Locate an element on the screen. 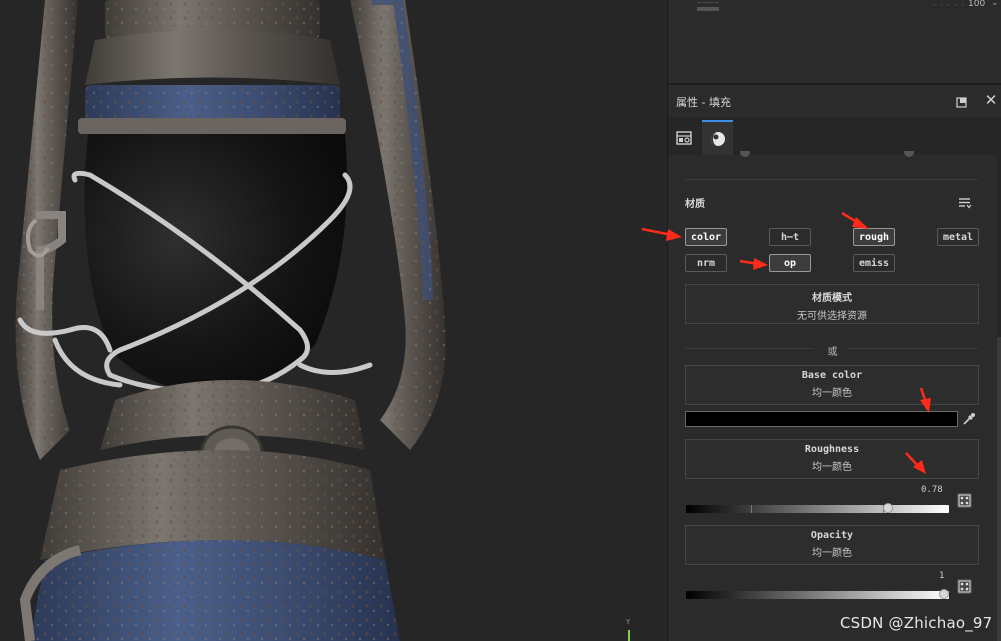  opacity-subtitle: 均一颜色 is located at coordinates (832, 553).